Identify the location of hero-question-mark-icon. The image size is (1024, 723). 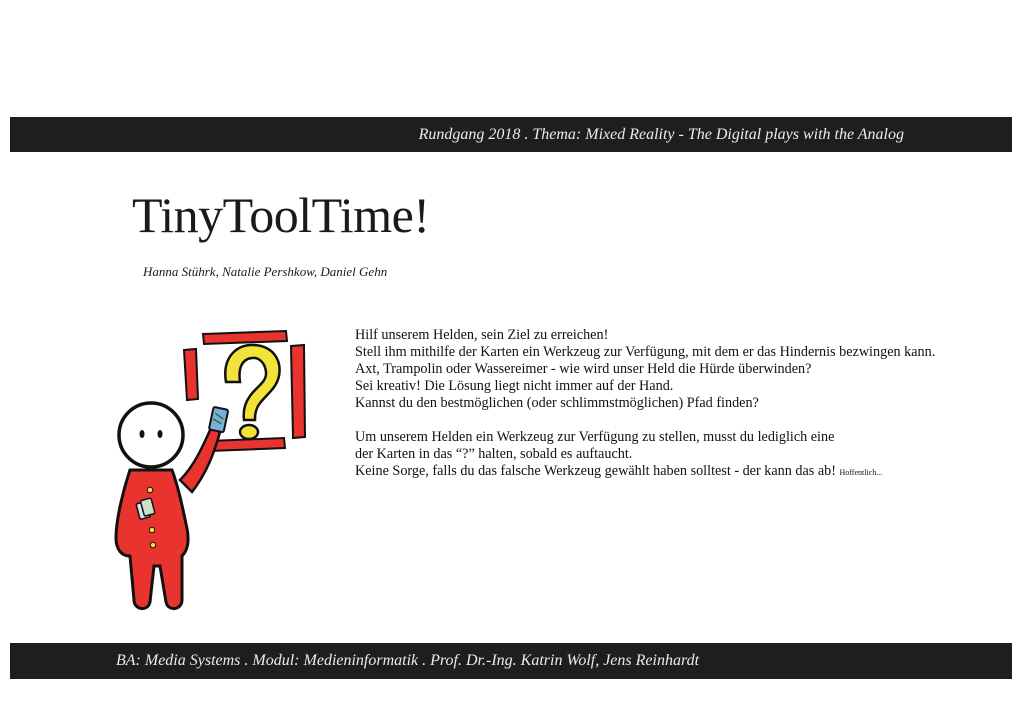
(210, 469).